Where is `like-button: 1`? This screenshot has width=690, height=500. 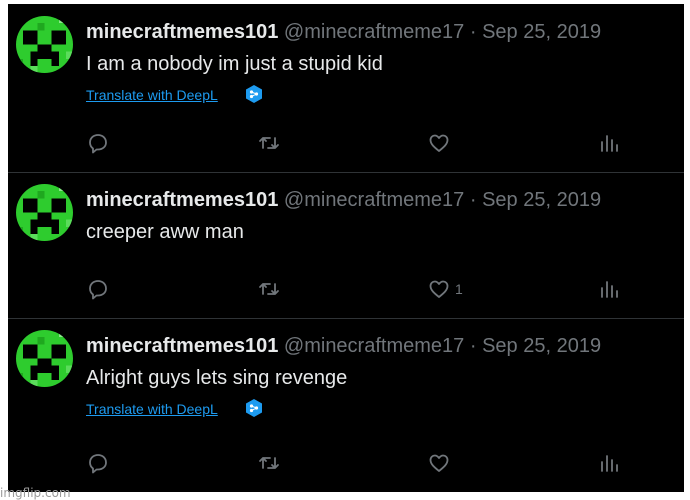 like-button: 1 is located at coordinates (445, 289).